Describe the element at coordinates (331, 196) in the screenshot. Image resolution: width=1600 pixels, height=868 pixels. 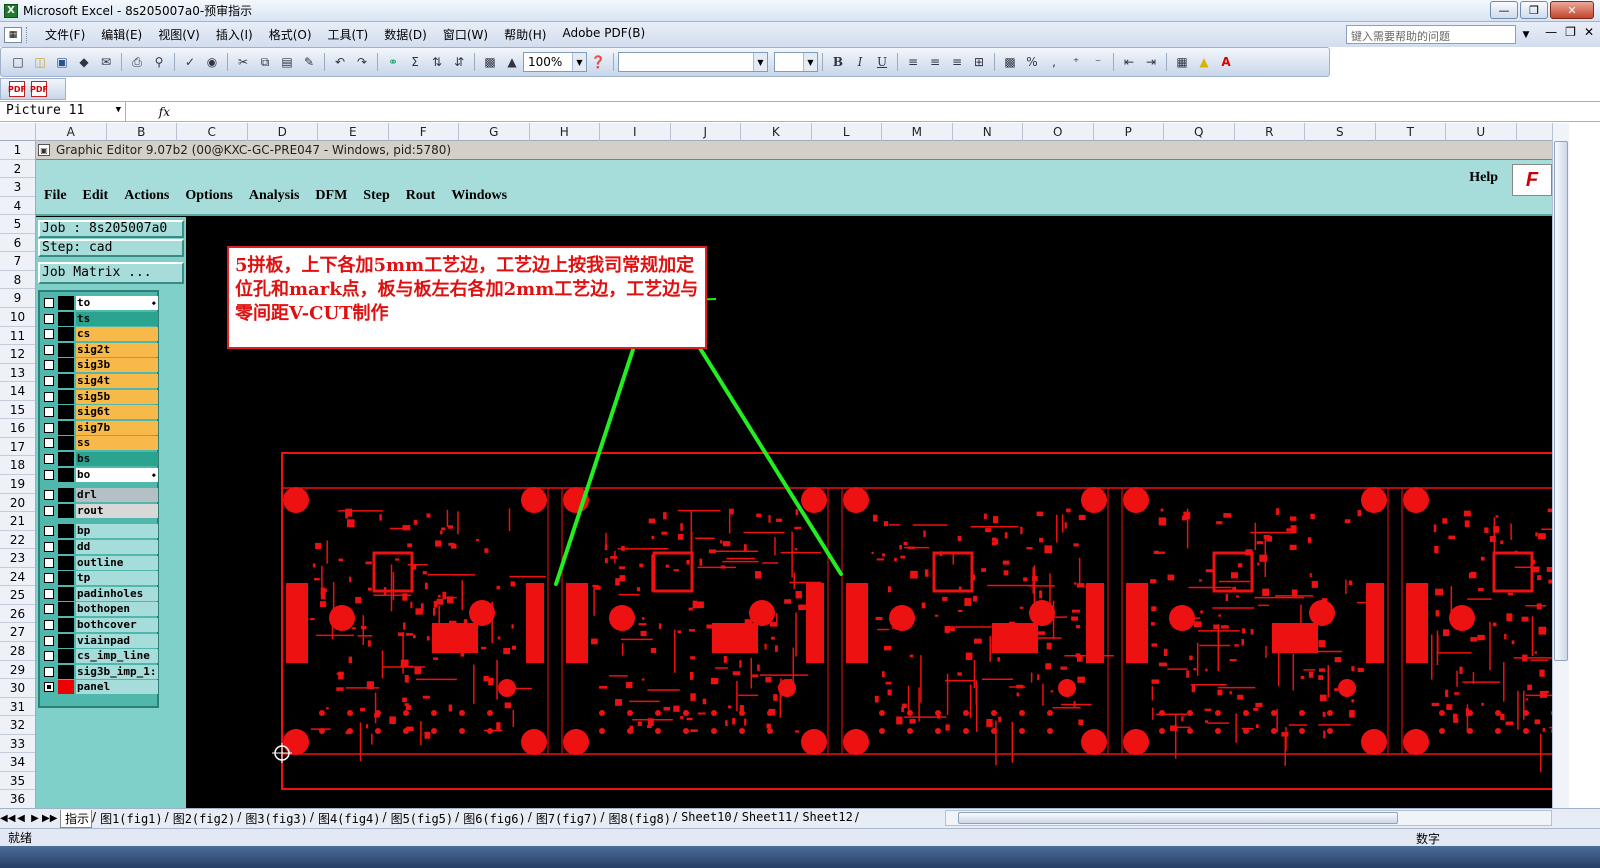
I see `graphic-editor-menu-item: DFM` at that location.